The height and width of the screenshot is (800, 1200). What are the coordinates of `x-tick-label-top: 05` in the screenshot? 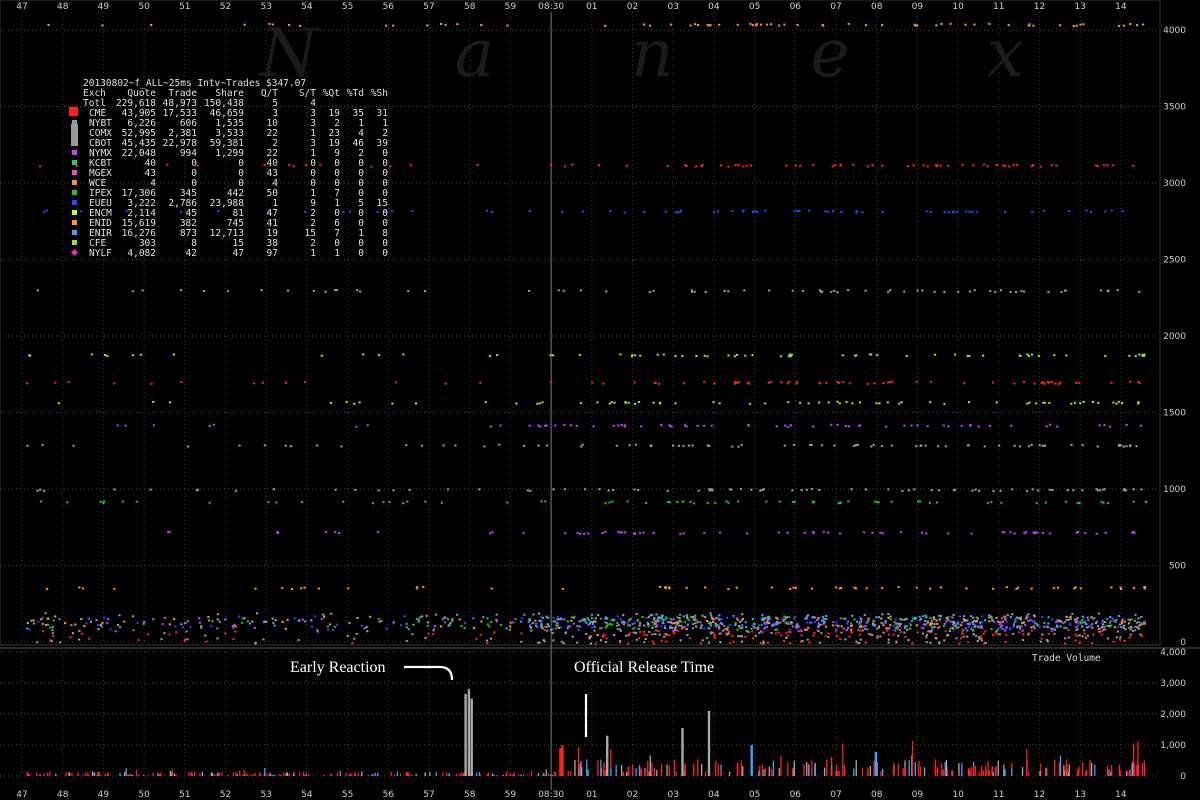 It's located at (754, 7).